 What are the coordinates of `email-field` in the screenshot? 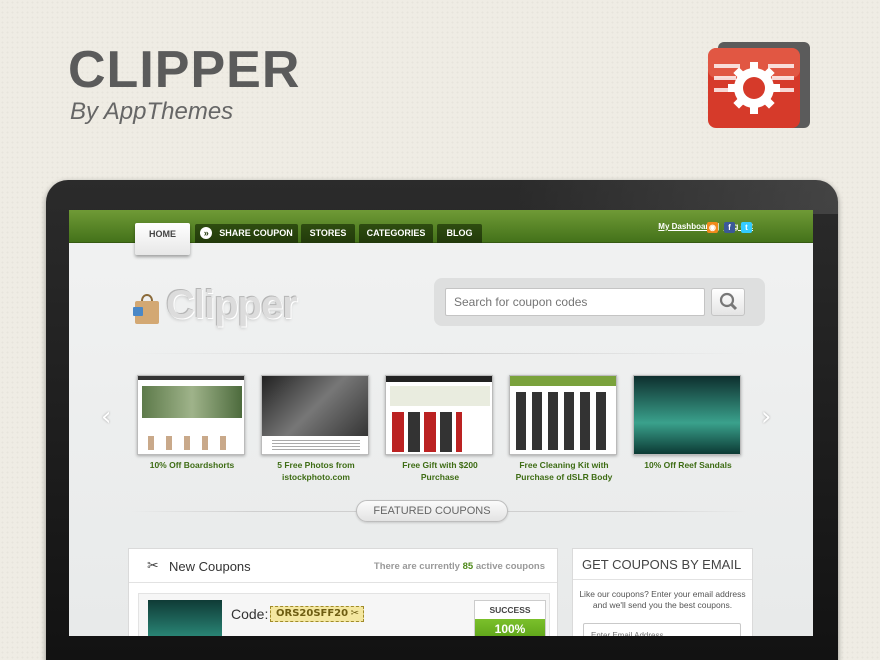 It's located at (662, 629).